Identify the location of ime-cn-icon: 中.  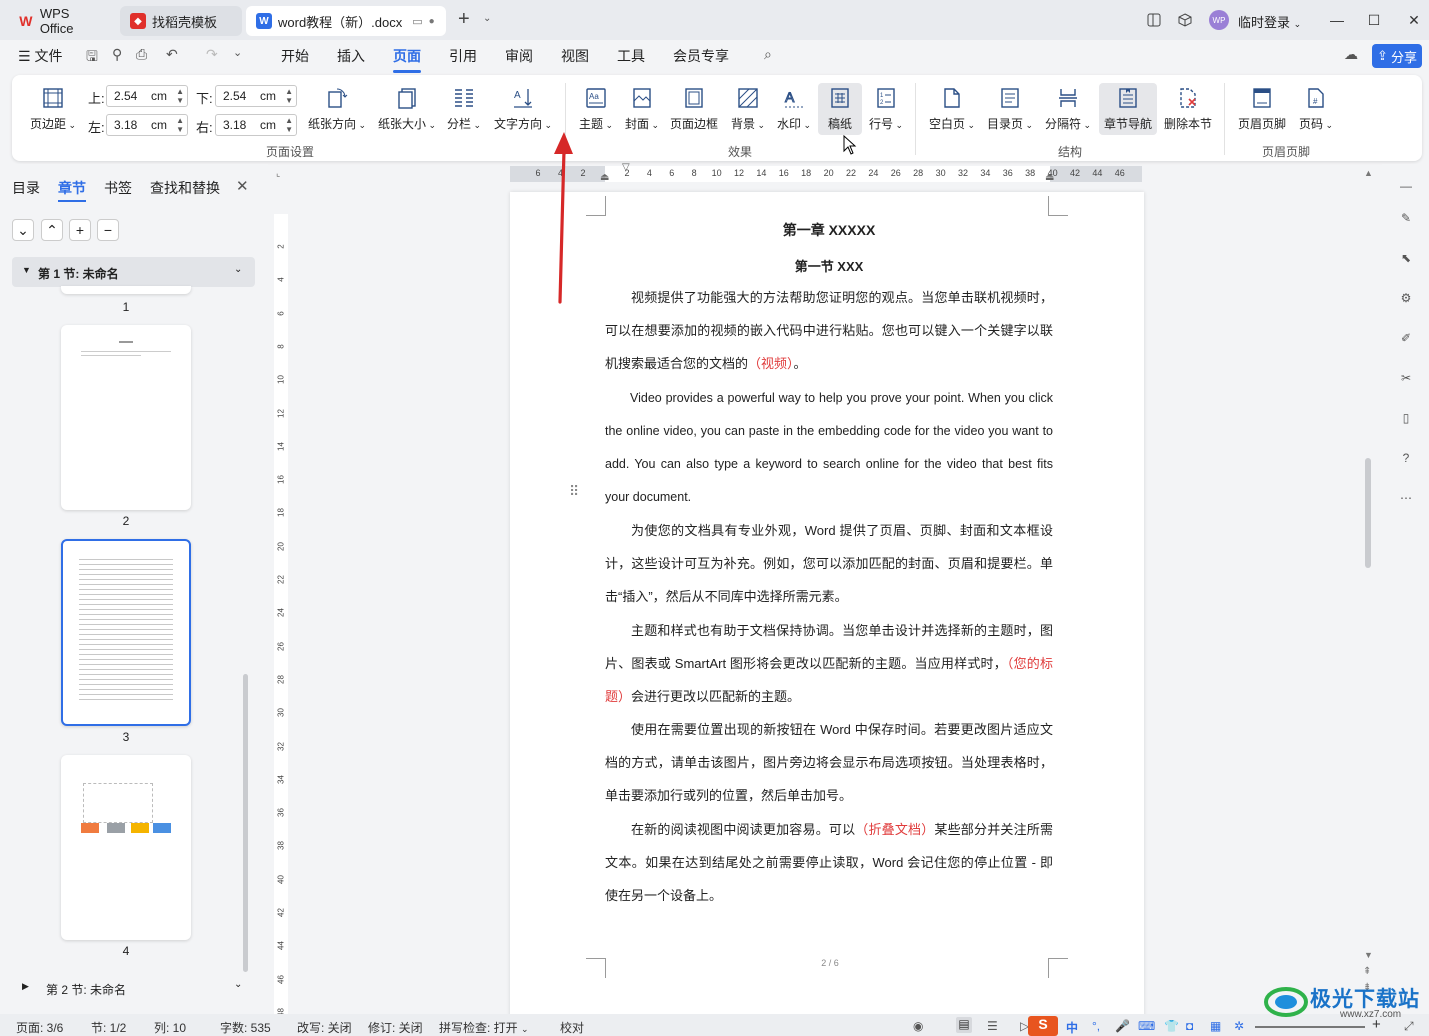
(1072, 1027).